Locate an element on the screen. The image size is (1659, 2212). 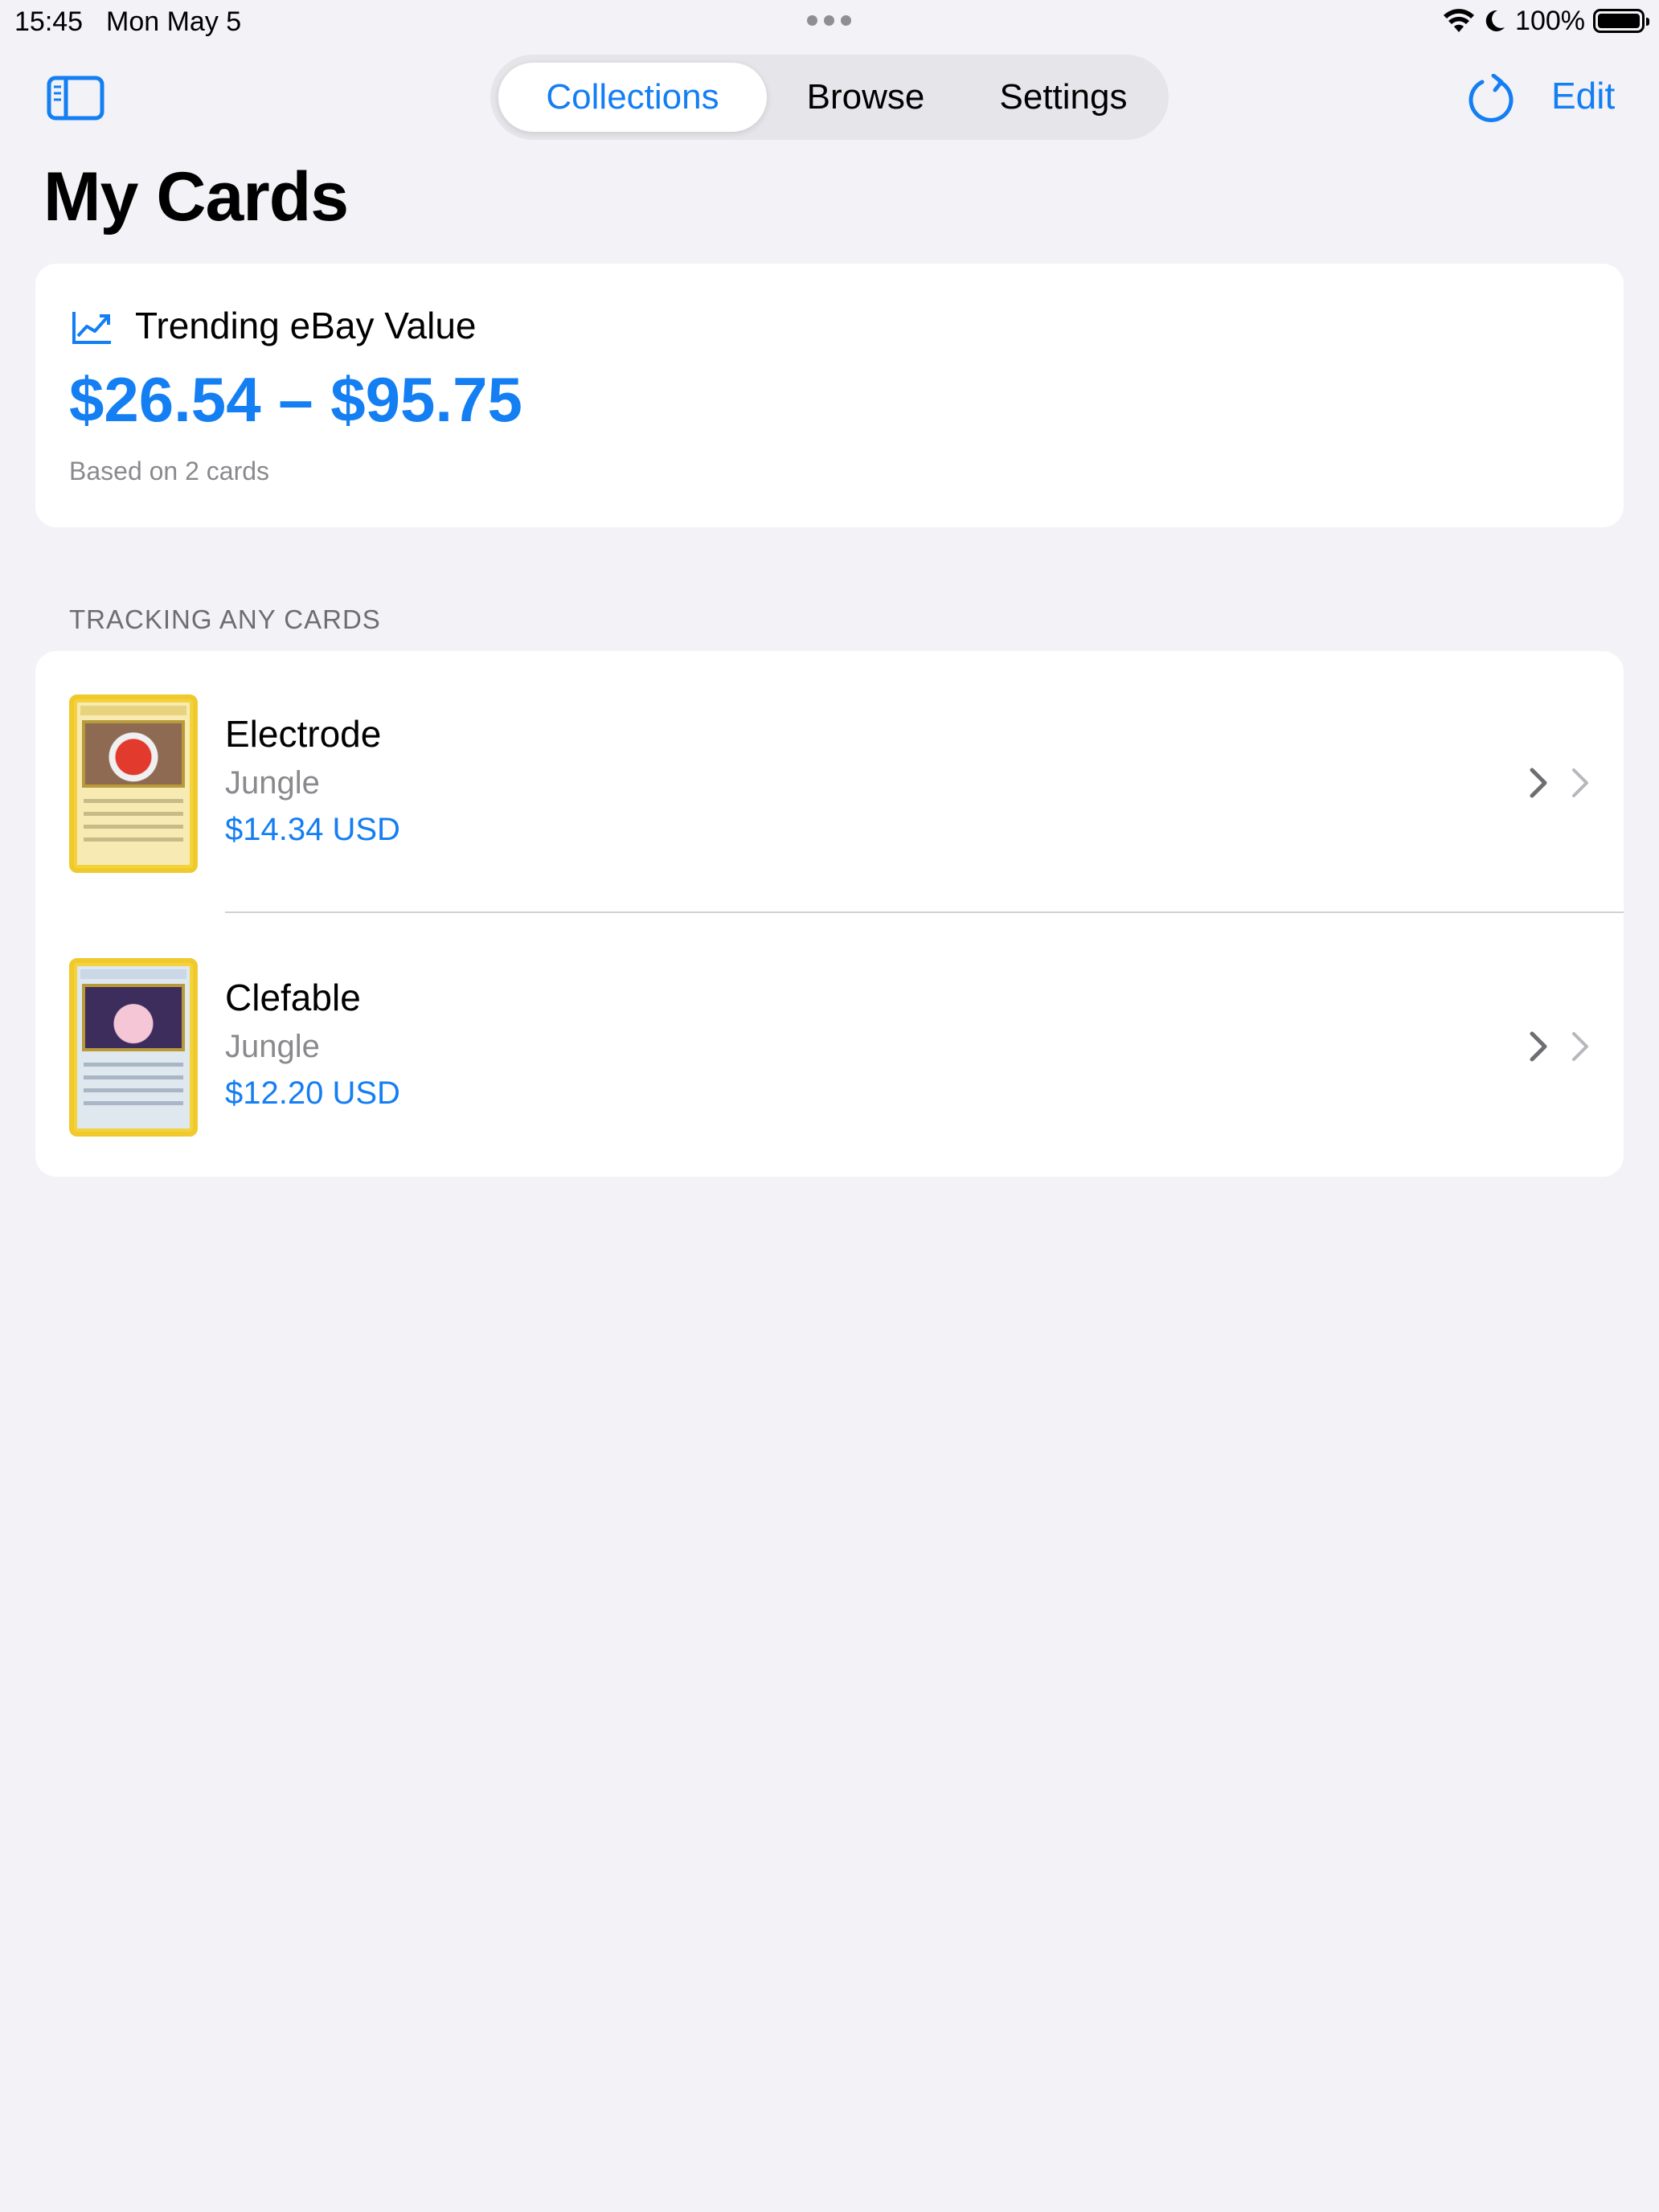
tab-collections: Collections is located at coordinates (632, 97).